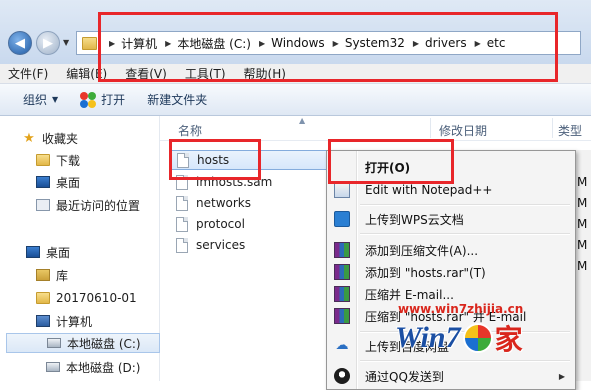 The height and width of the screenshot is (390, 591). Describe the element at coordinates (86, 73) in the screenshot. I see `menu-edit: 编辑(E)` at that location.